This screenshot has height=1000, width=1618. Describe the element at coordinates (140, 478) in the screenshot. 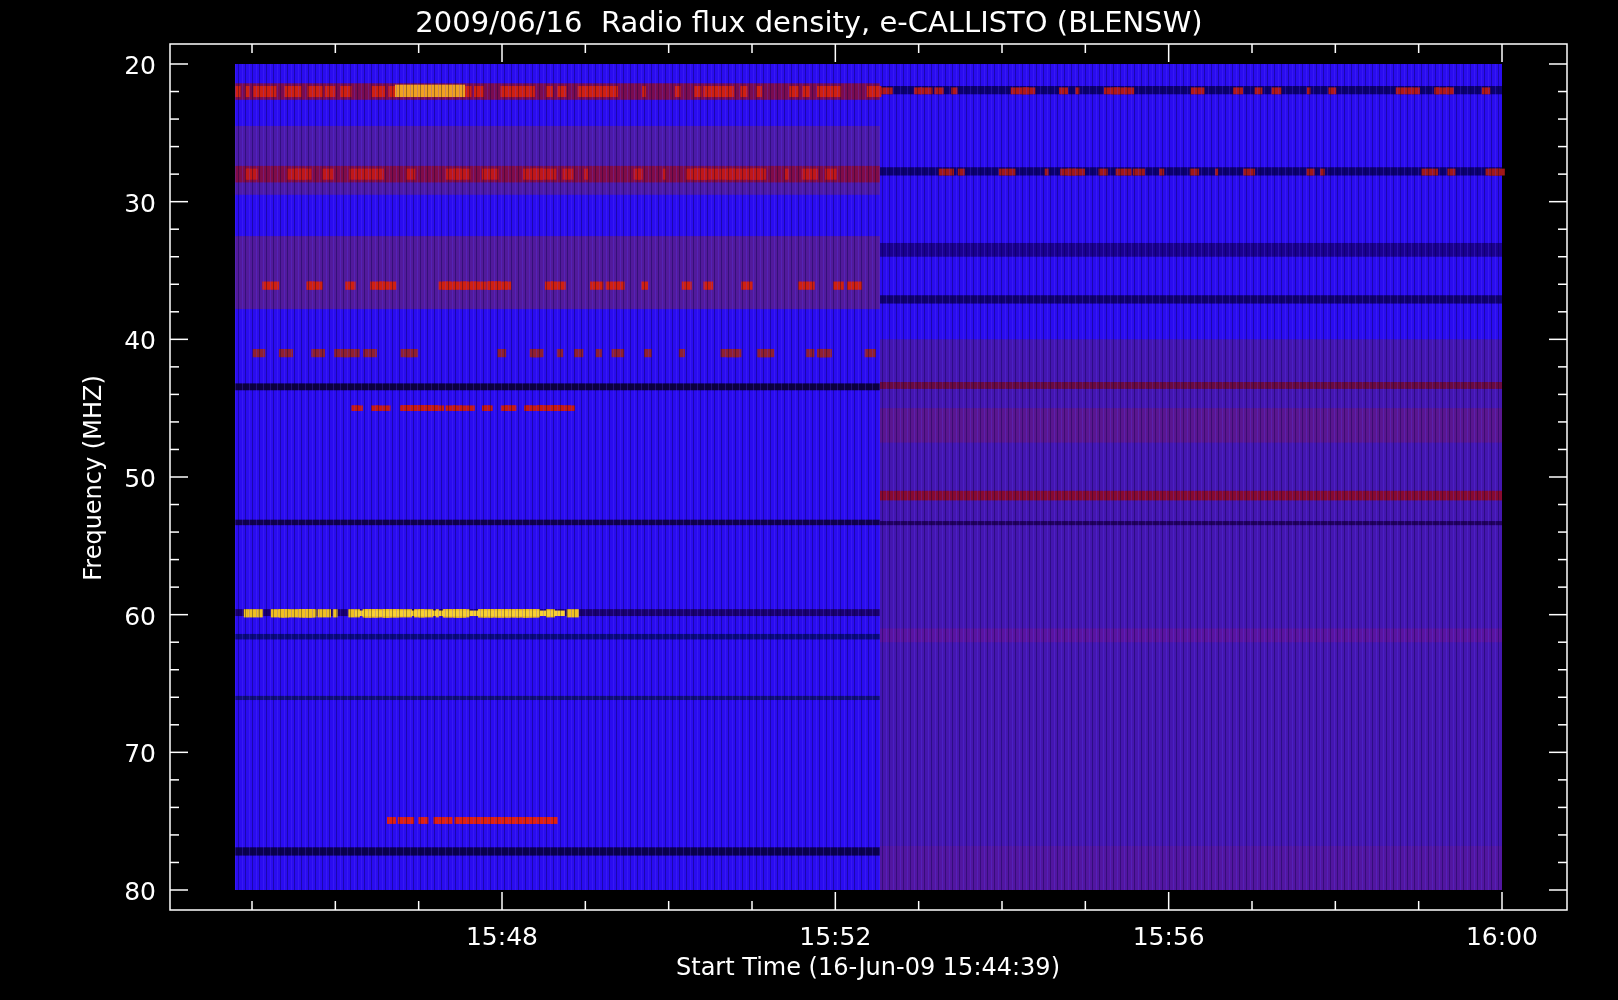

I see `y-tick-label: 50` at that location.